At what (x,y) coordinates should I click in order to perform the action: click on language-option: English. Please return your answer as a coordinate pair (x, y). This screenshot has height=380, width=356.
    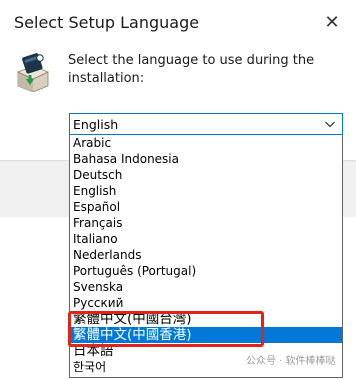
    Looking at the image, I should click on (206, 191).